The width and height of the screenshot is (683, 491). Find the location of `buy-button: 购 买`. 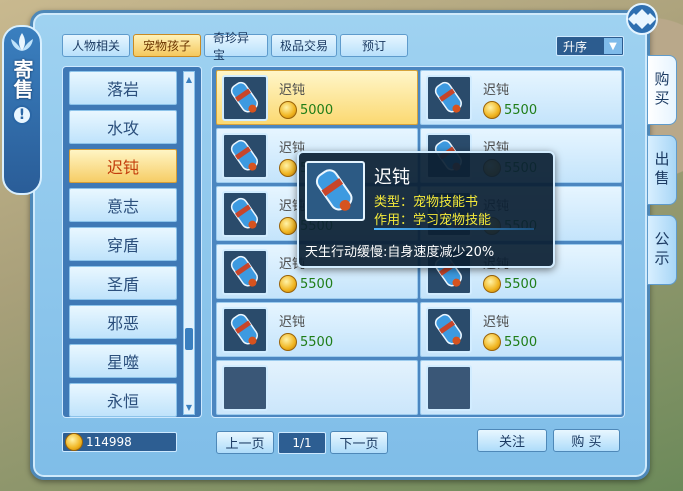

buy-button: 购 买 is located at coordinates (586, 440).